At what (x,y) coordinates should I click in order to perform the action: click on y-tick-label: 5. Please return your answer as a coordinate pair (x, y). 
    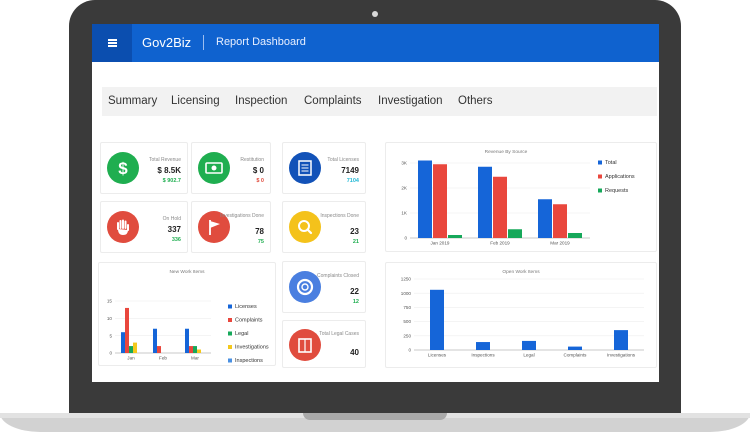
    Looking at the image, I should click on (110, 335).